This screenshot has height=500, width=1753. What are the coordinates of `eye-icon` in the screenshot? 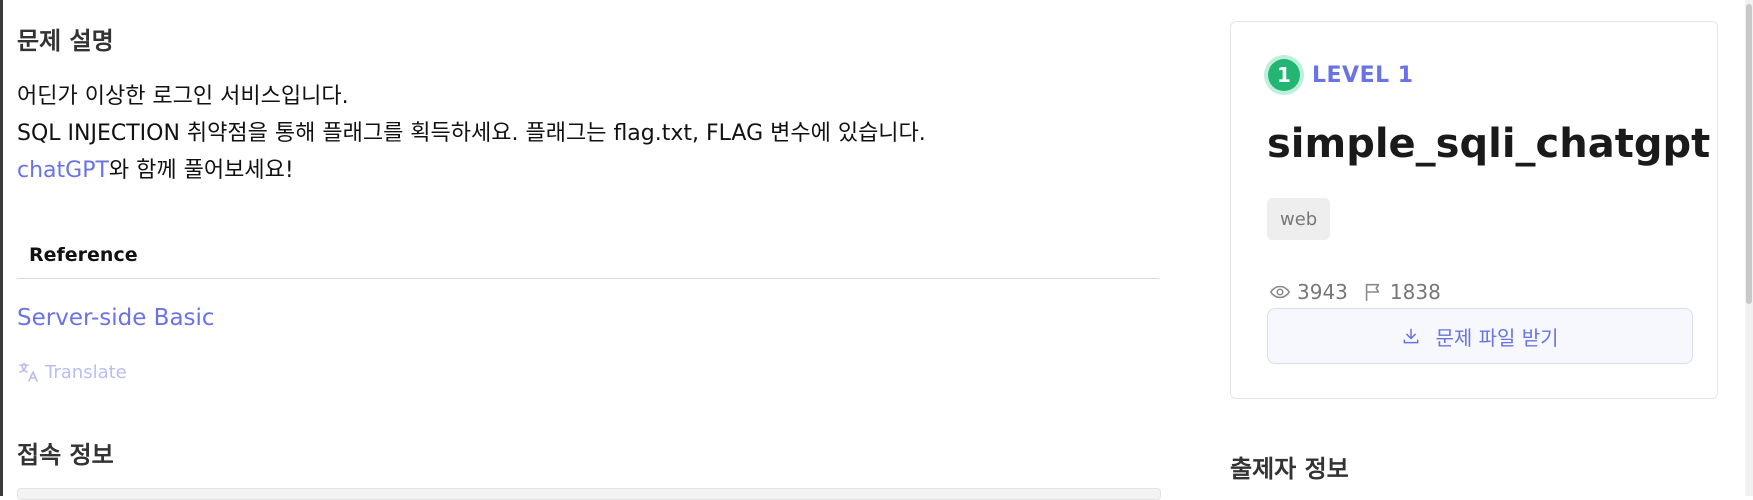 It's located at (1280, 292).